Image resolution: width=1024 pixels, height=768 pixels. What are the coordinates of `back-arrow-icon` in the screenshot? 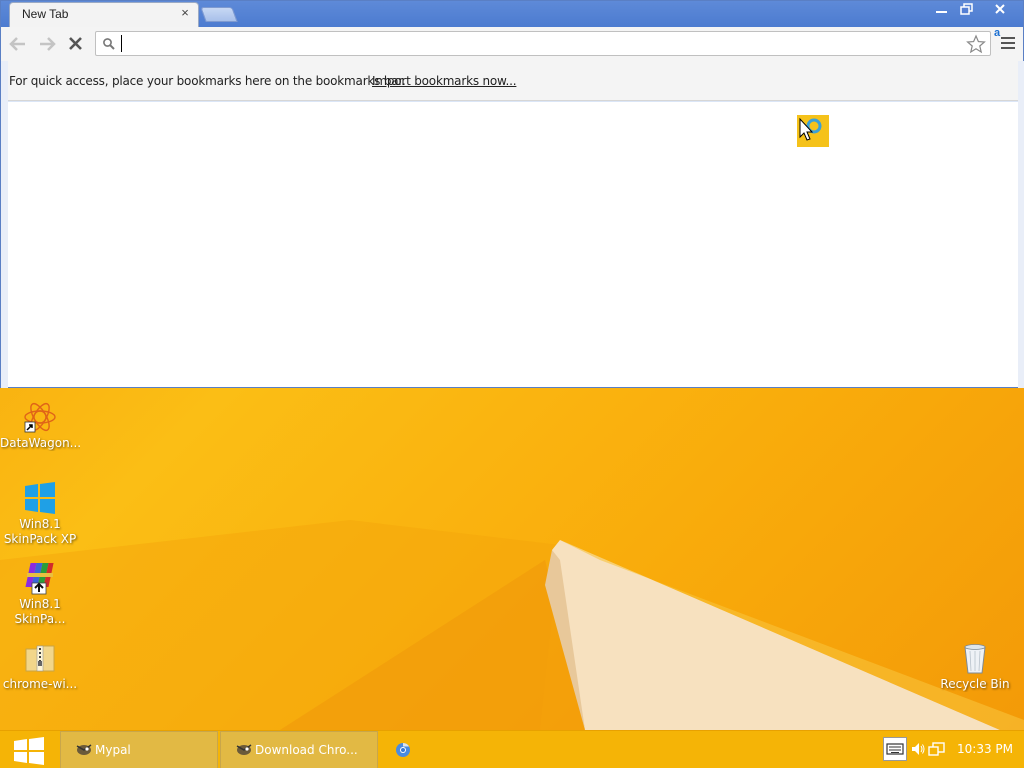 It's located at (17, 44).